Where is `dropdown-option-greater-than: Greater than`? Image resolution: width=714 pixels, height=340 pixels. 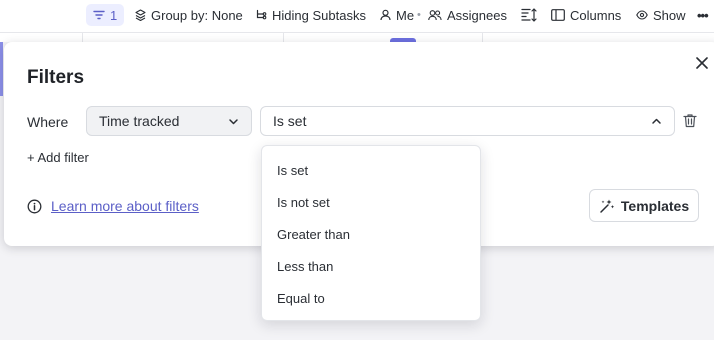
dropdown-option-greater-than: Greater than is located at coordinates (371, 234).